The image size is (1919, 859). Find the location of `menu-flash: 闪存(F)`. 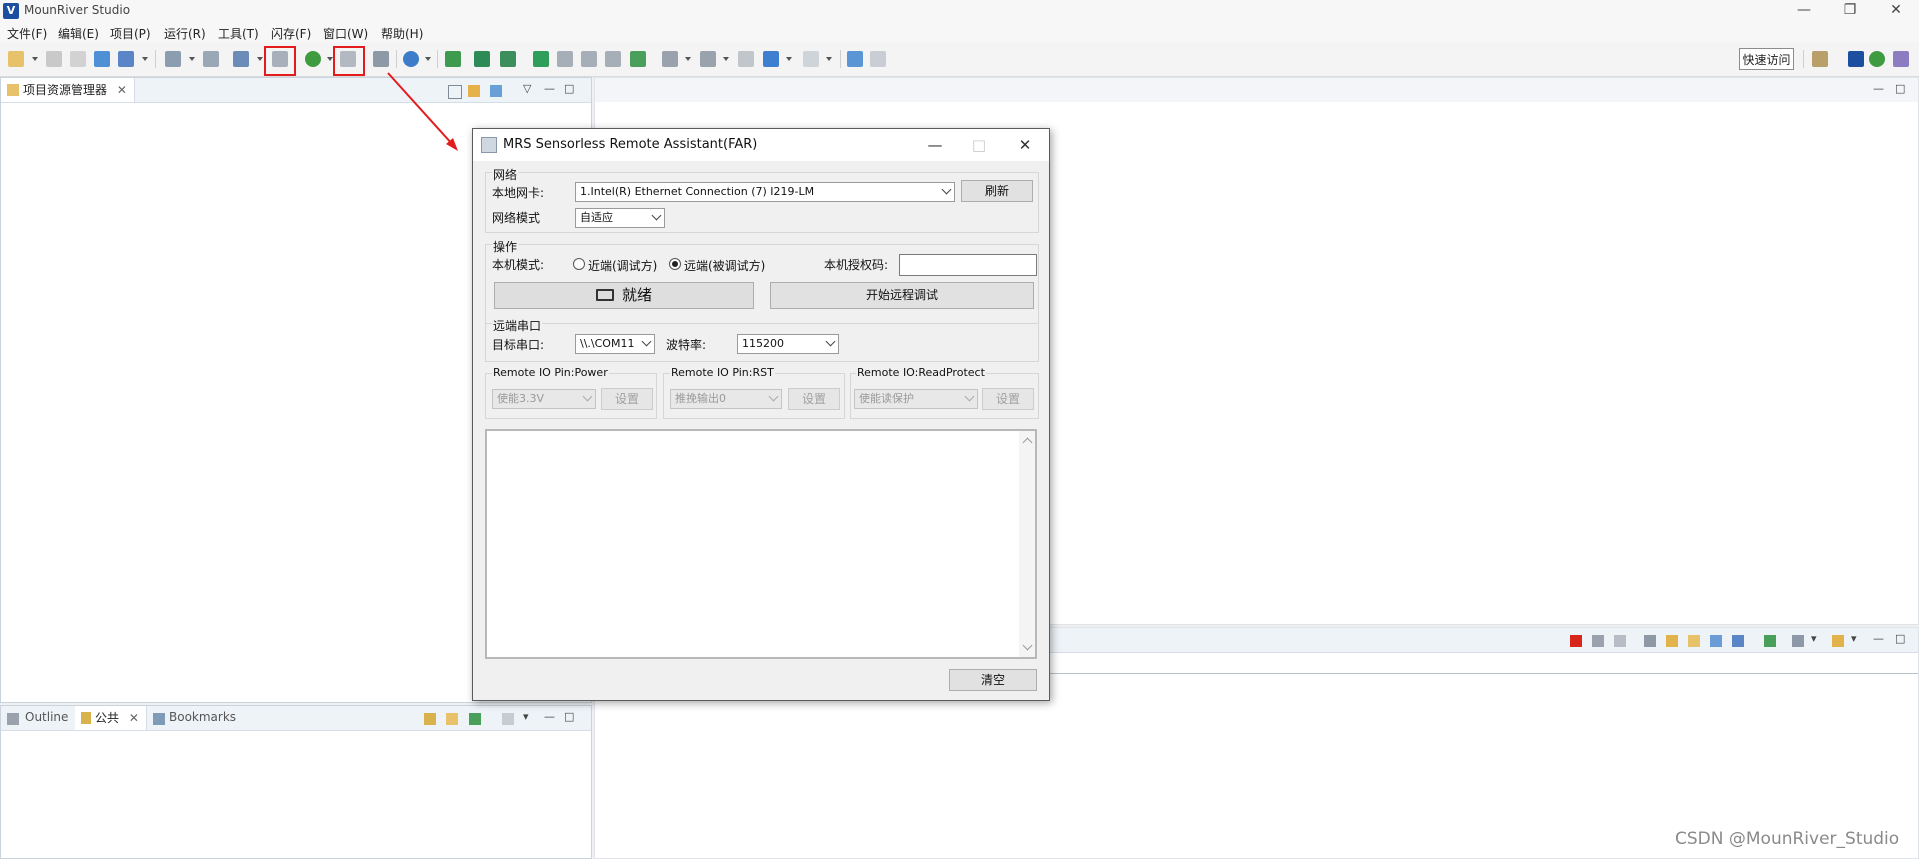

menu-flash: 闪存(F) is located at coordinates (291, 33).